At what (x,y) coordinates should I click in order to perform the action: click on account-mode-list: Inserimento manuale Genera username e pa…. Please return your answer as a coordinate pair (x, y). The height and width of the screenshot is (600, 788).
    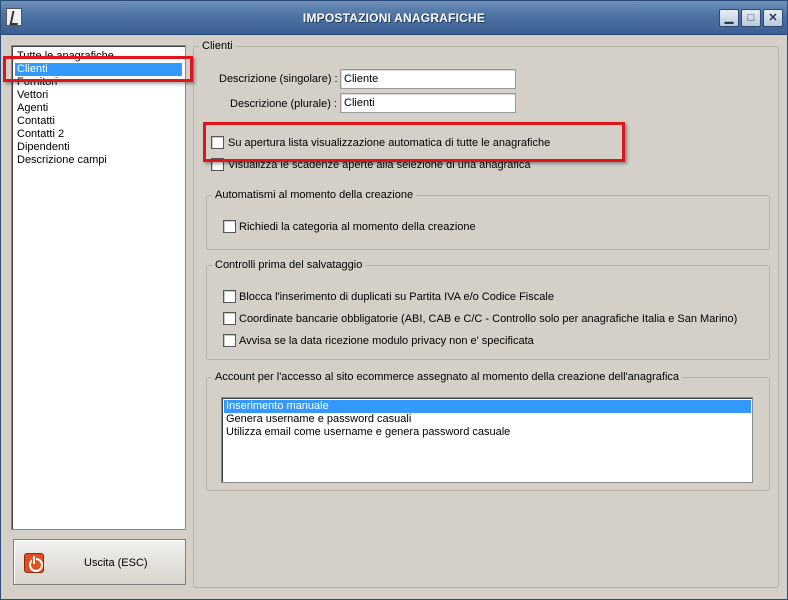
    Looking at the image, I should click on (487, 440).